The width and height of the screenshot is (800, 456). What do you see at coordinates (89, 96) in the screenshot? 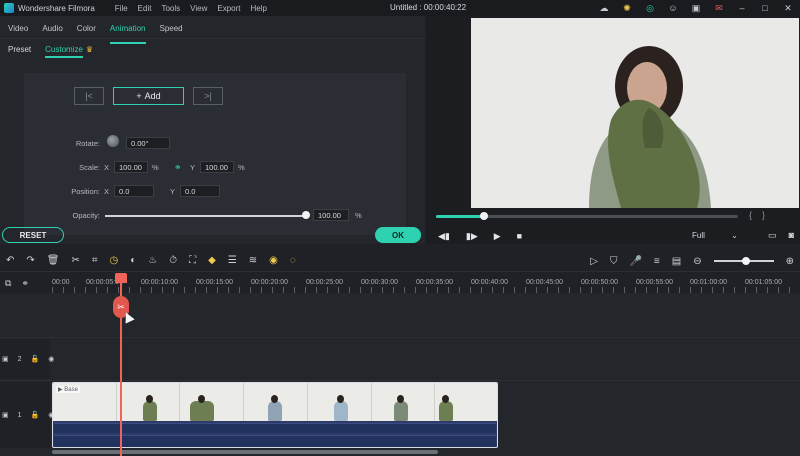
I see `prev-keyframe-button: |<` at bounding box center [89, 96].